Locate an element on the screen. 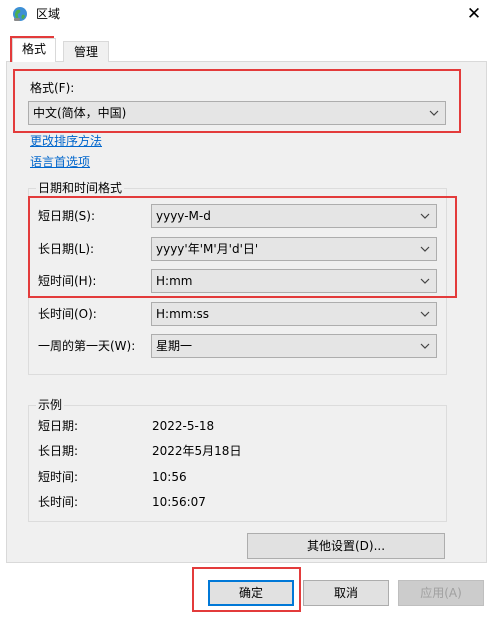  tab-formats: 格式 is located at coordinates (34, 50).